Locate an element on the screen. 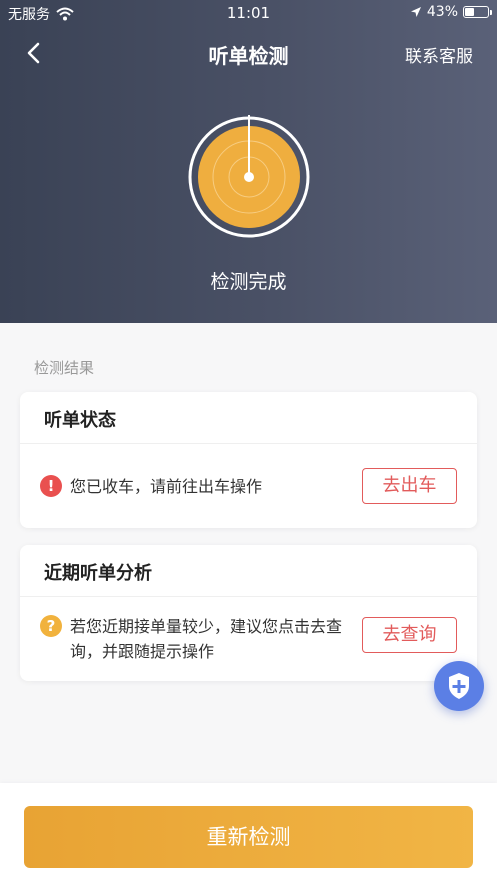 The image size is (497, 883). location-arrow-icon is located at coordinates (415, 12).